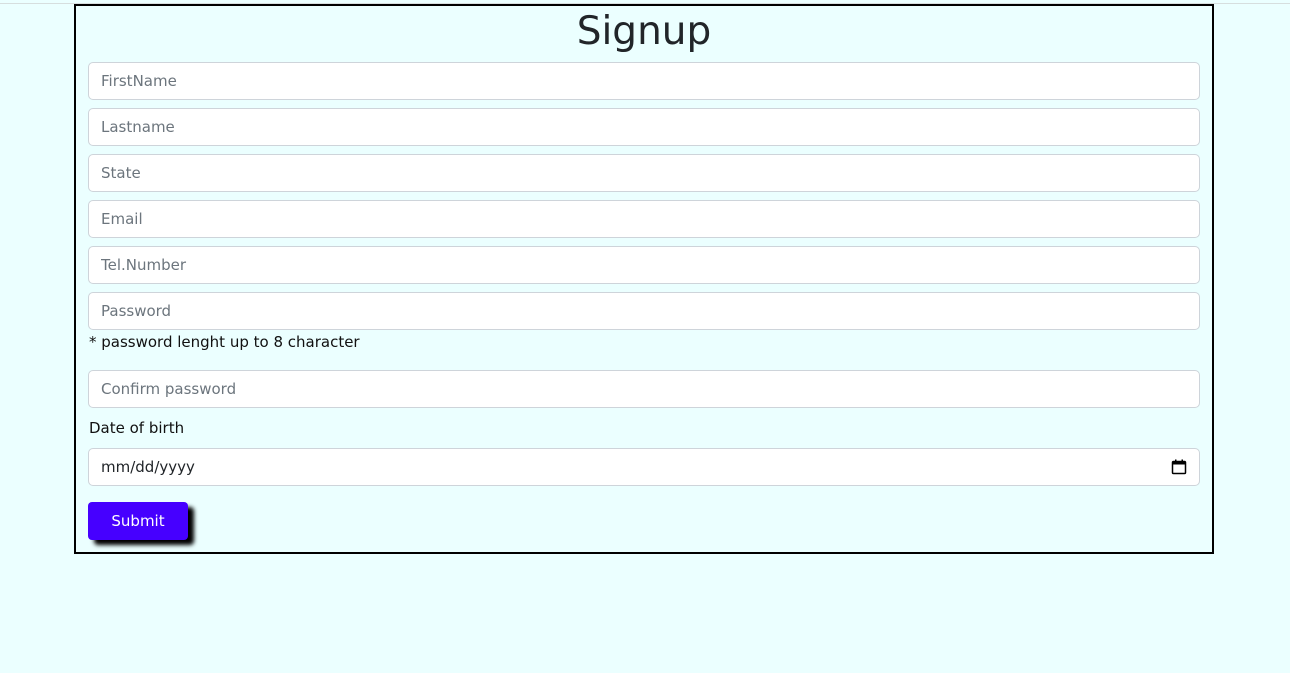 The height and width of the screenshot is (673, 1290). What do you see at coordinates (644, 81) in the screenshot?
I see `firstname-input` at bounding box center [644, 81].